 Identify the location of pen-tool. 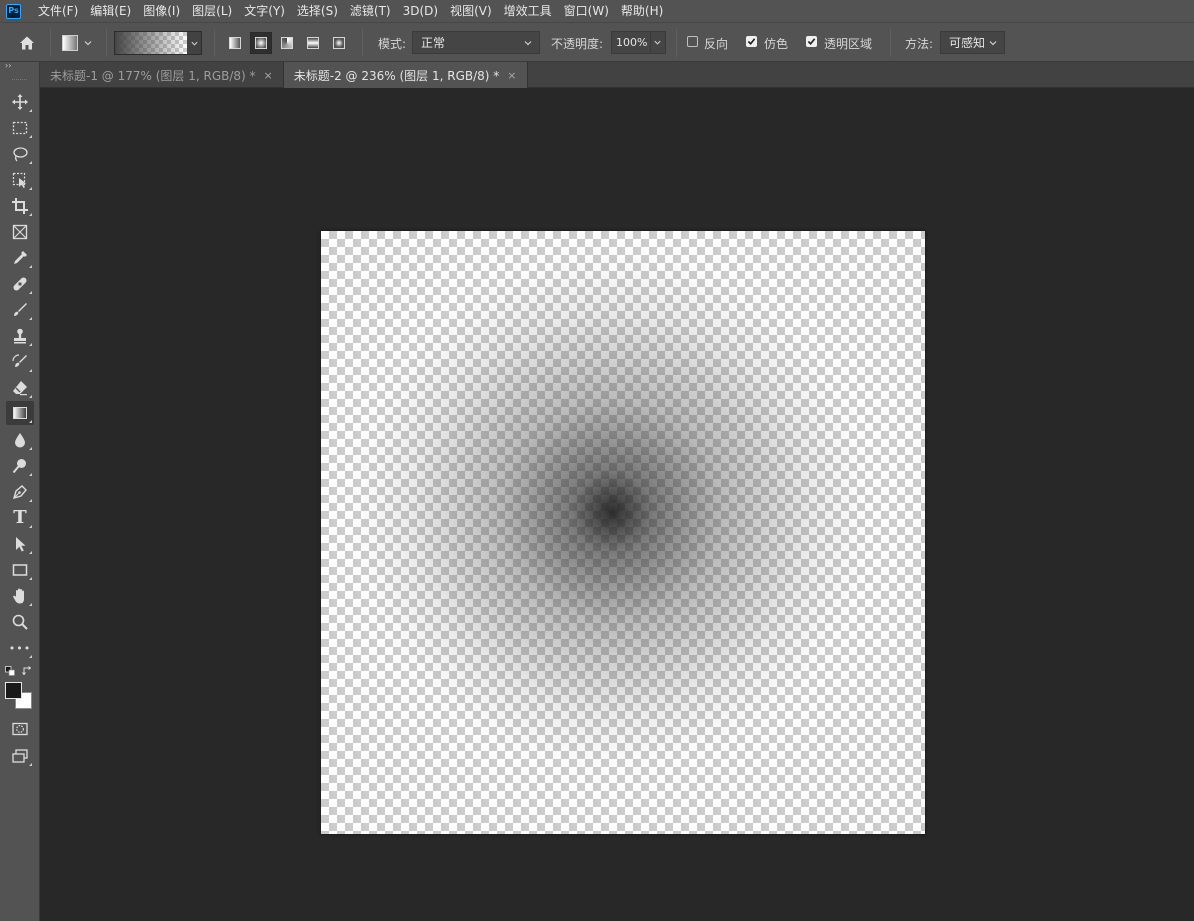
(20, 492).